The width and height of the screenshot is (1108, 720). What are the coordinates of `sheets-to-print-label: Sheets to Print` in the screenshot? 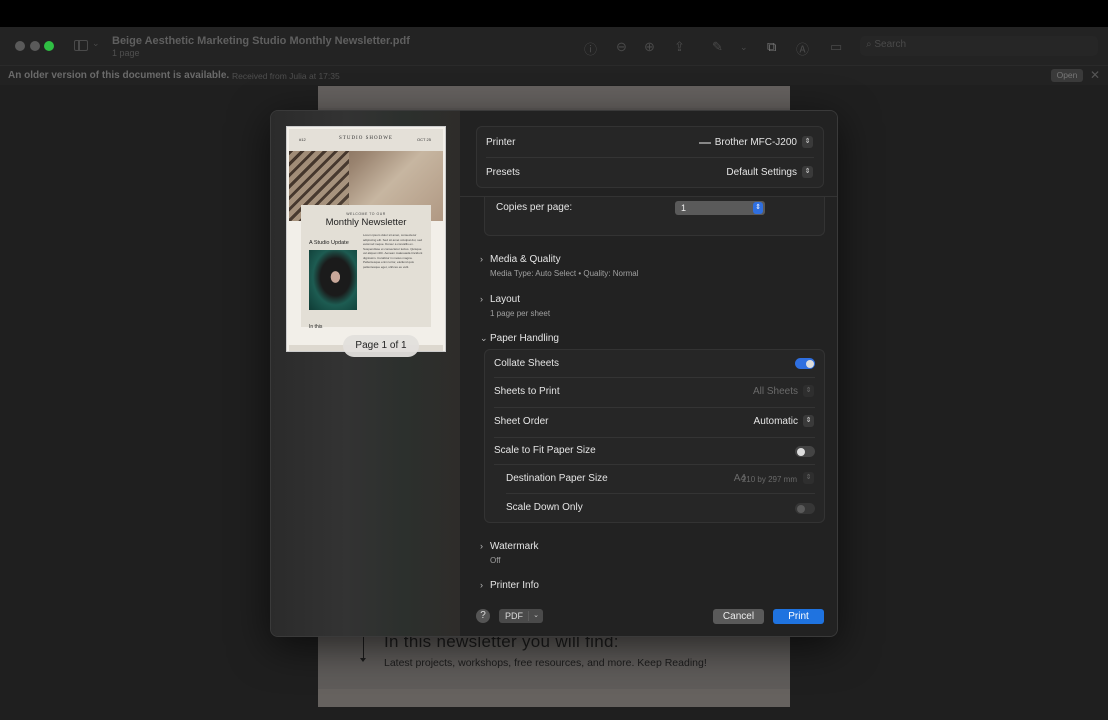 It's located at (527, 391).